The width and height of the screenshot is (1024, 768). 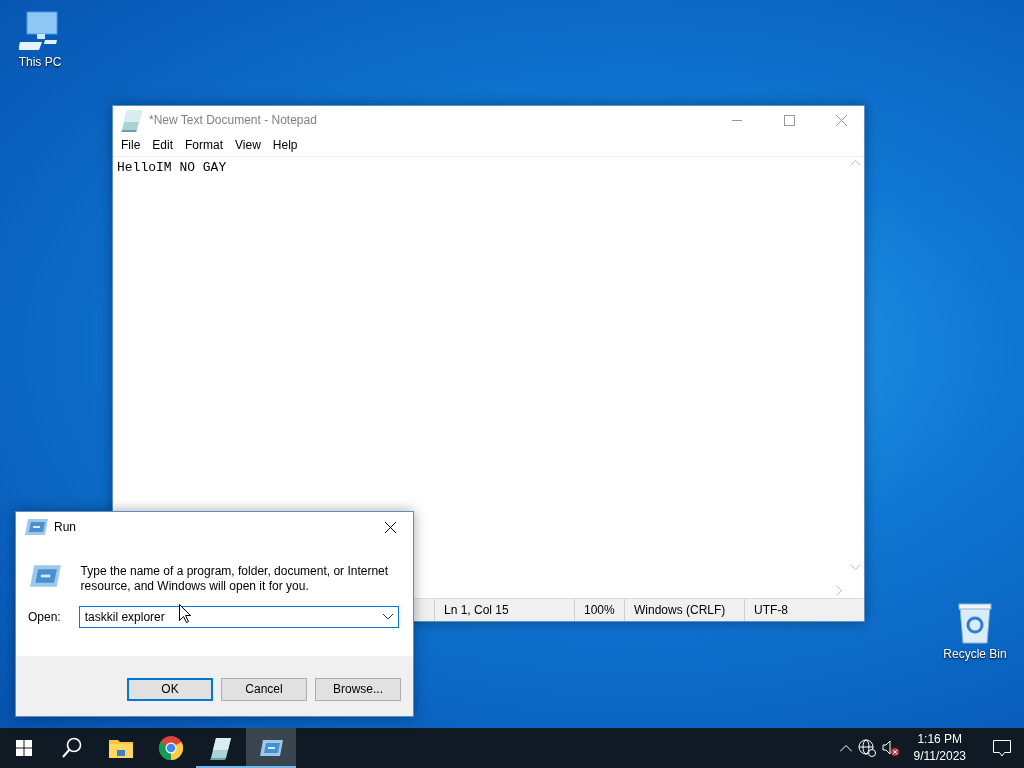 What do you see at coordinates (855, 162) in the screenshot?
I see `scroll-up-icon` at bounding box center [855, 162].